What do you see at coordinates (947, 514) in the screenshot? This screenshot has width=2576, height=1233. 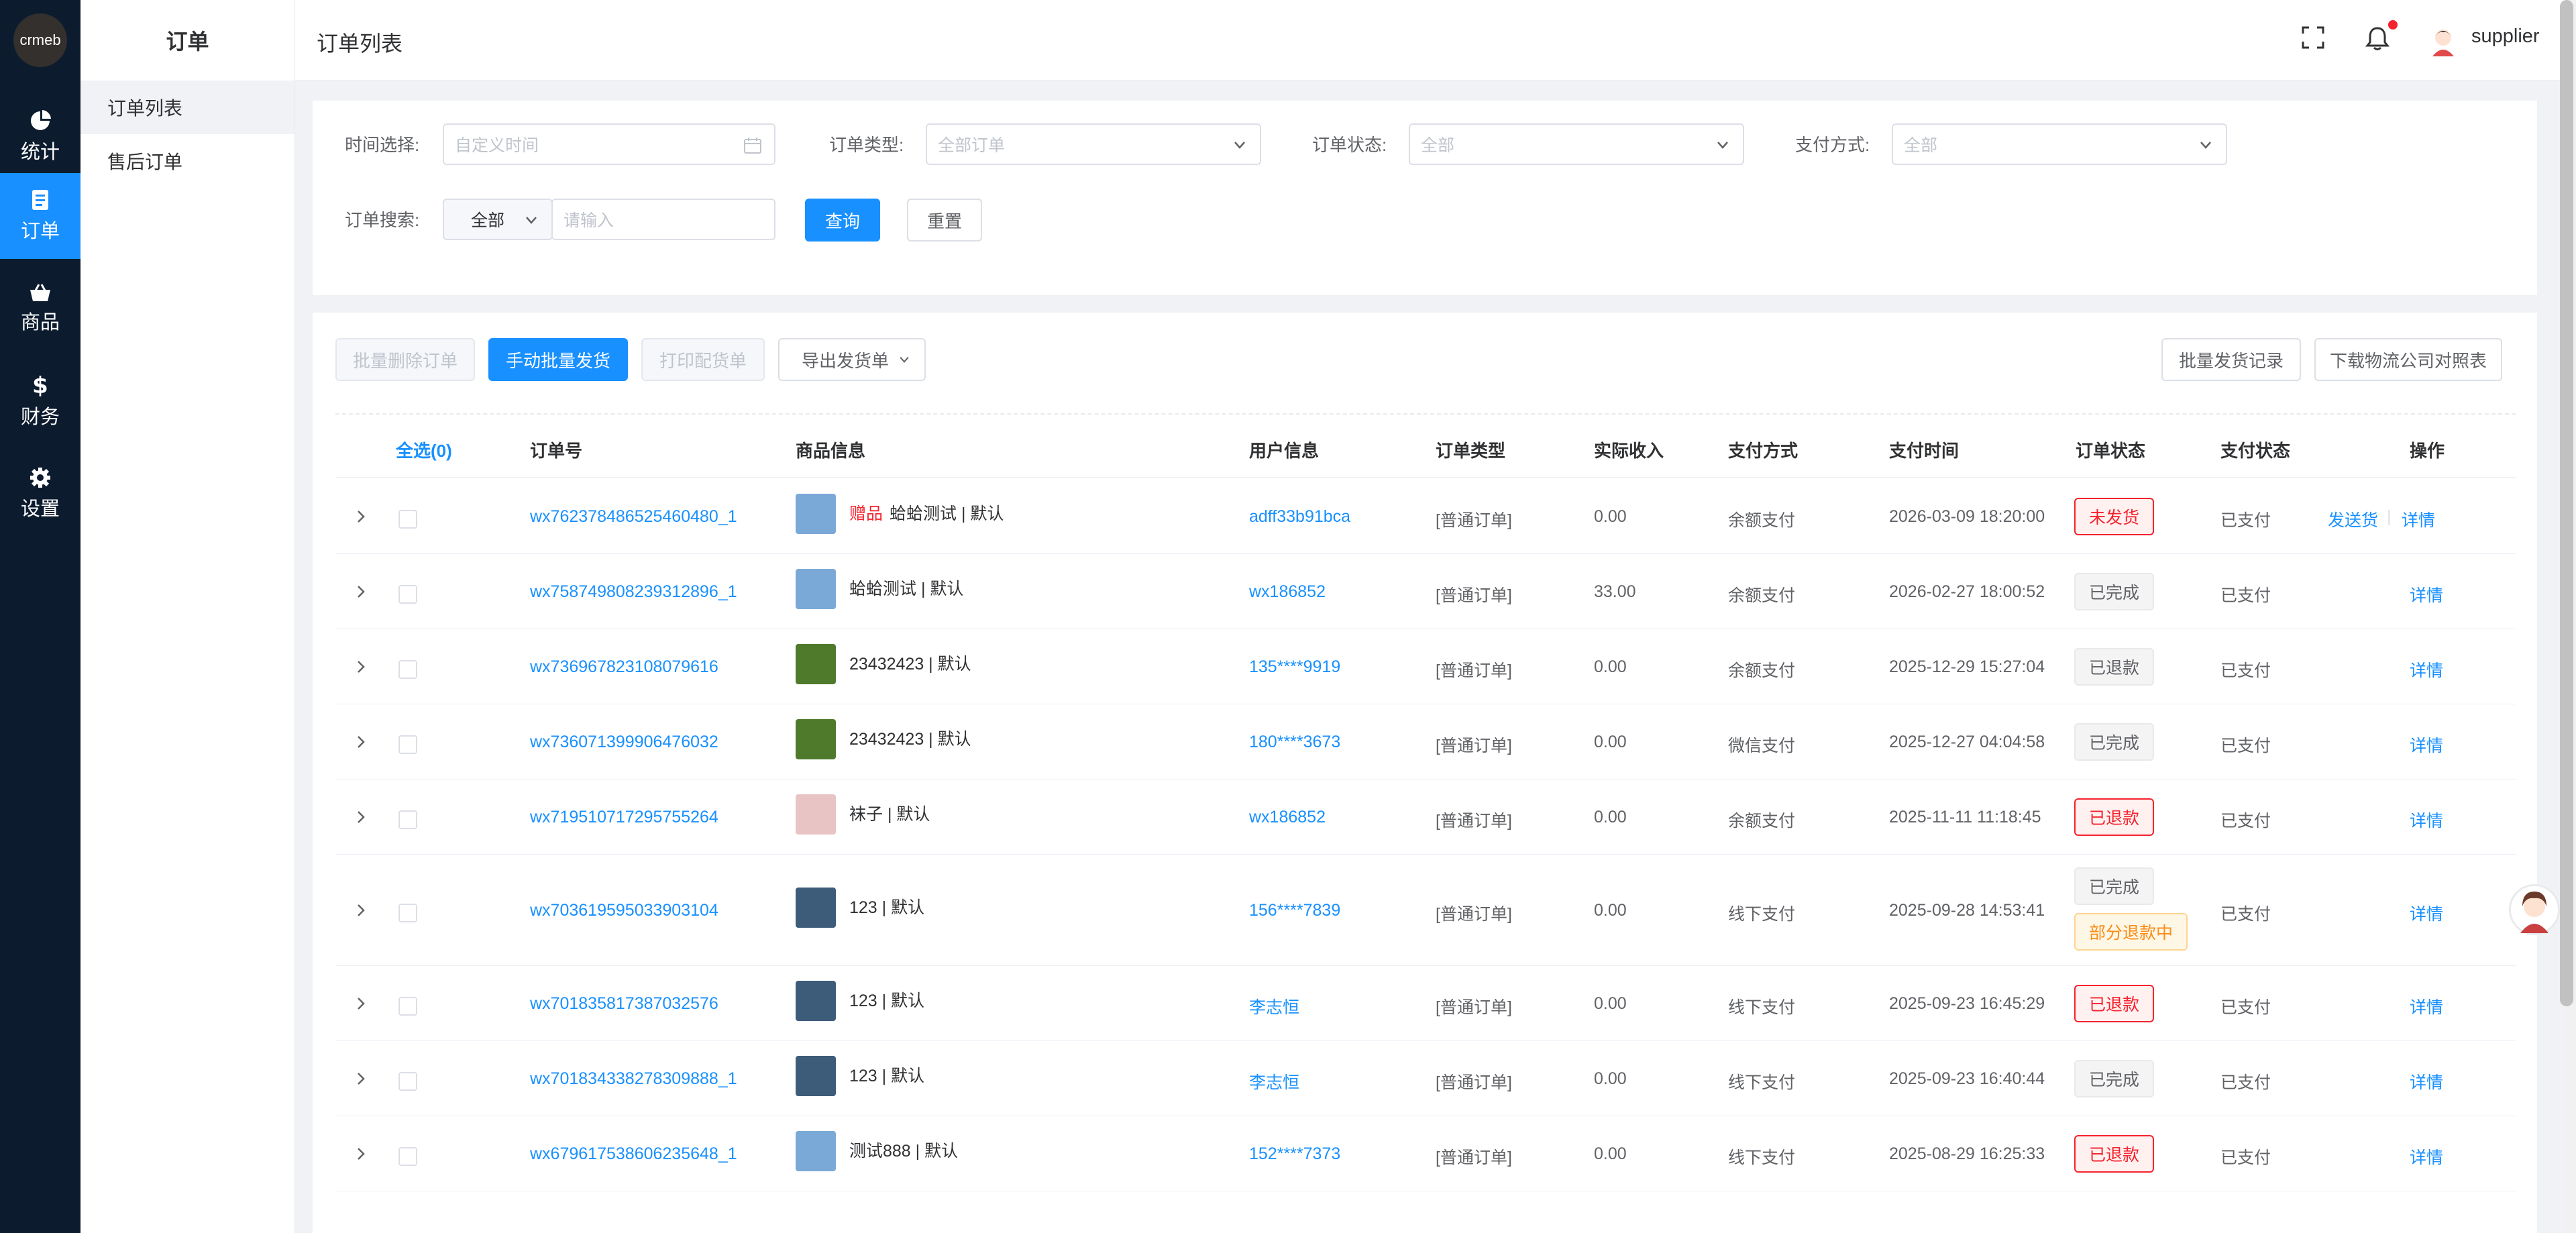 I see `product-name: 蛤蛤测试 | 默认` at bounding box center [947, 514].